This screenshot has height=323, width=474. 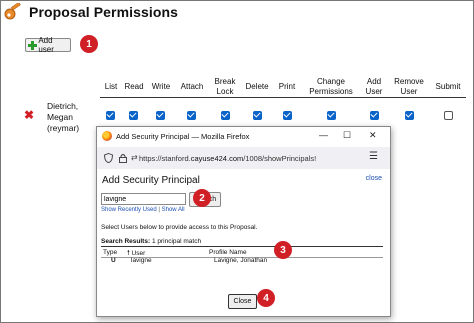 I want to click on search-results-summary: Search Results: 1 principal match, so click(x=151, y=241).